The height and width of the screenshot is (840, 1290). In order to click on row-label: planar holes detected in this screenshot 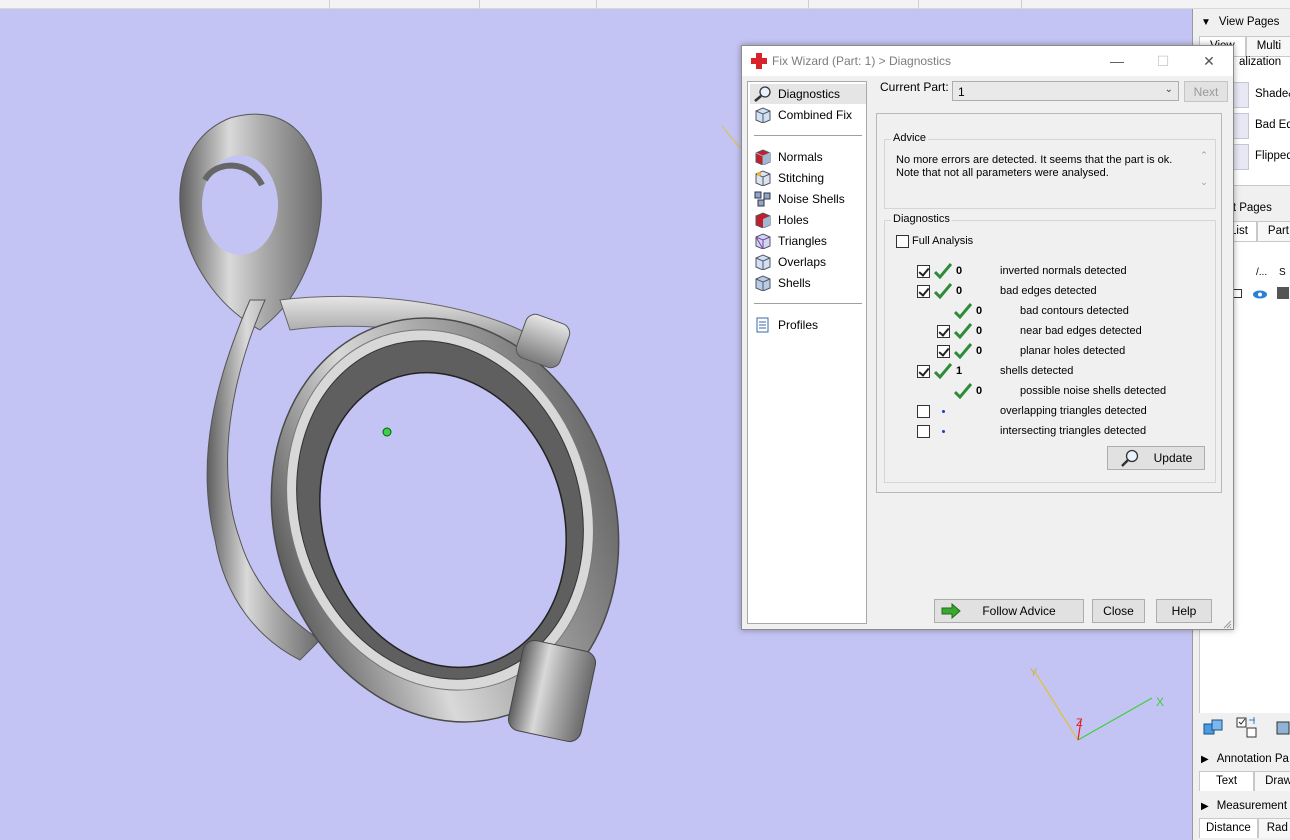, I will do `click(1073, 351)`.